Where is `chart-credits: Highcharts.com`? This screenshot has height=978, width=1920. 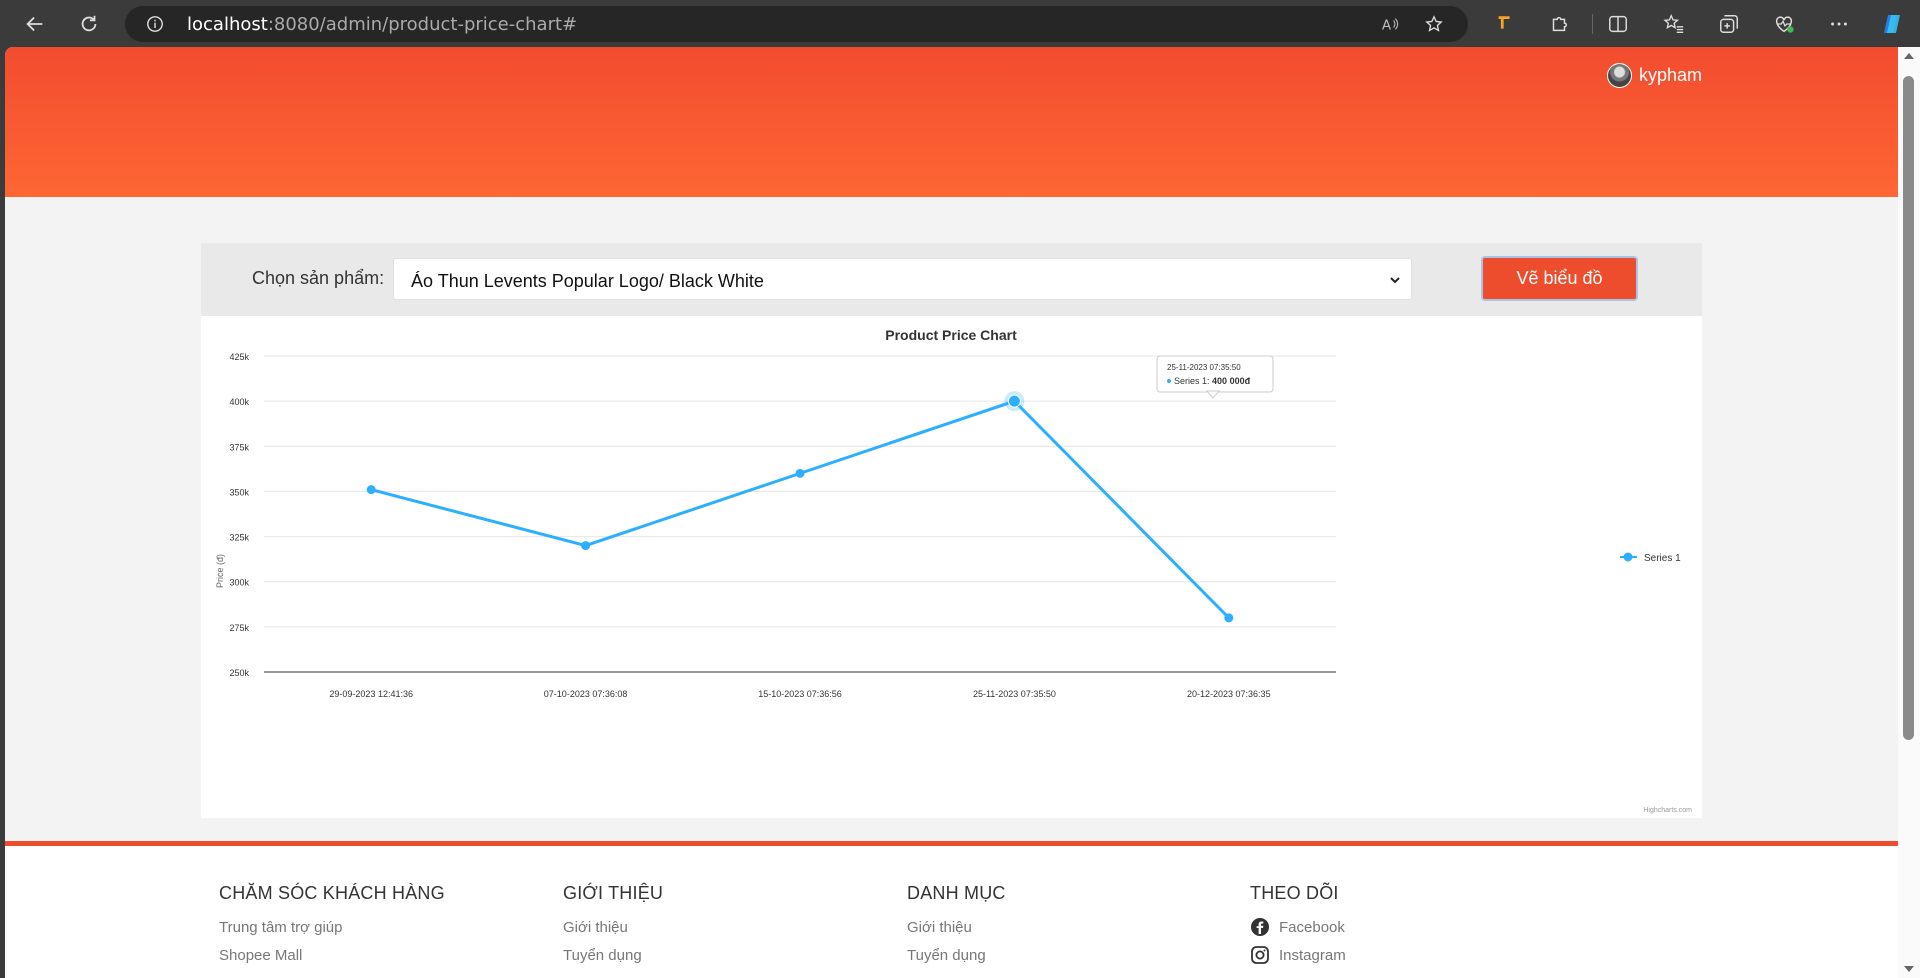 chart-credits: Highcharts.com is located at coordinates (1667, 810).